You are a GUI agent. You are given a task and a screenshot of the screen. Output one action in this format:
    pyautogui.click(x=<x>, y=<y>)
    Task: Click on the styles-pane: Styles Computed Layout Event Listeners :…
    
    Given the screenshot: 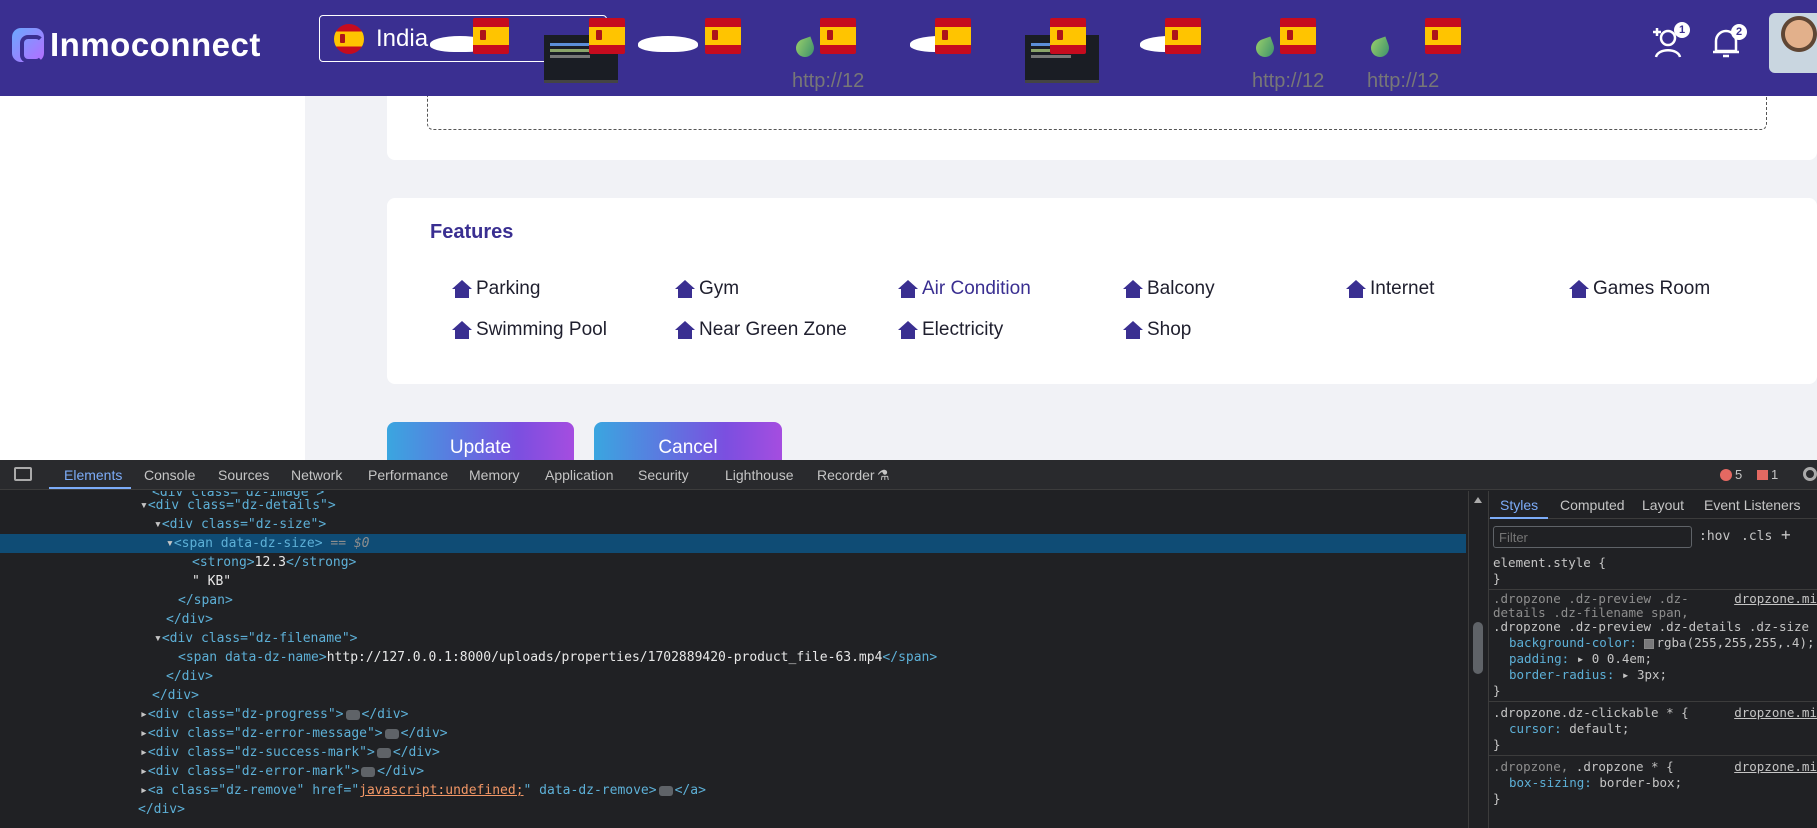 What is the action you would take?
    pyautogui.click(x=1652, y=659)
    